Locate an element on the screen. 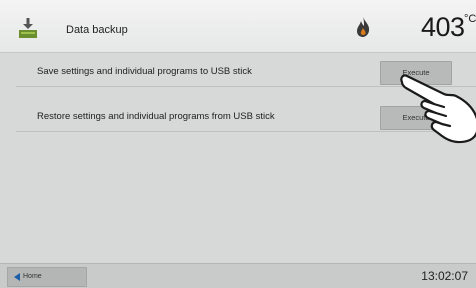 The height and width of the screenshot is (288, 476). pointing-hand-icon is located at coordinates (438, 109).